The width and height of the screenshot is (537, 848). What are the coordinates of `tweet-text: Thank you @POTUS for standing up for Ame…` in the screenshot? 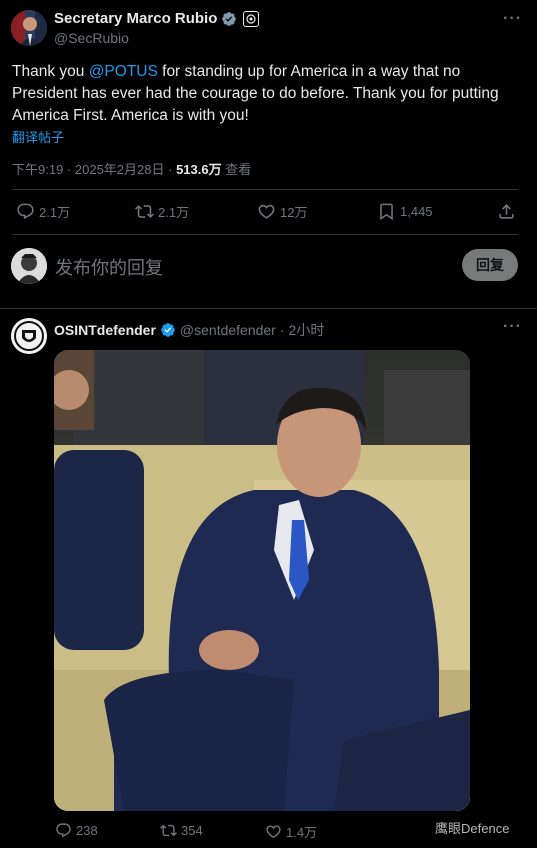 It's located at (267, 94).